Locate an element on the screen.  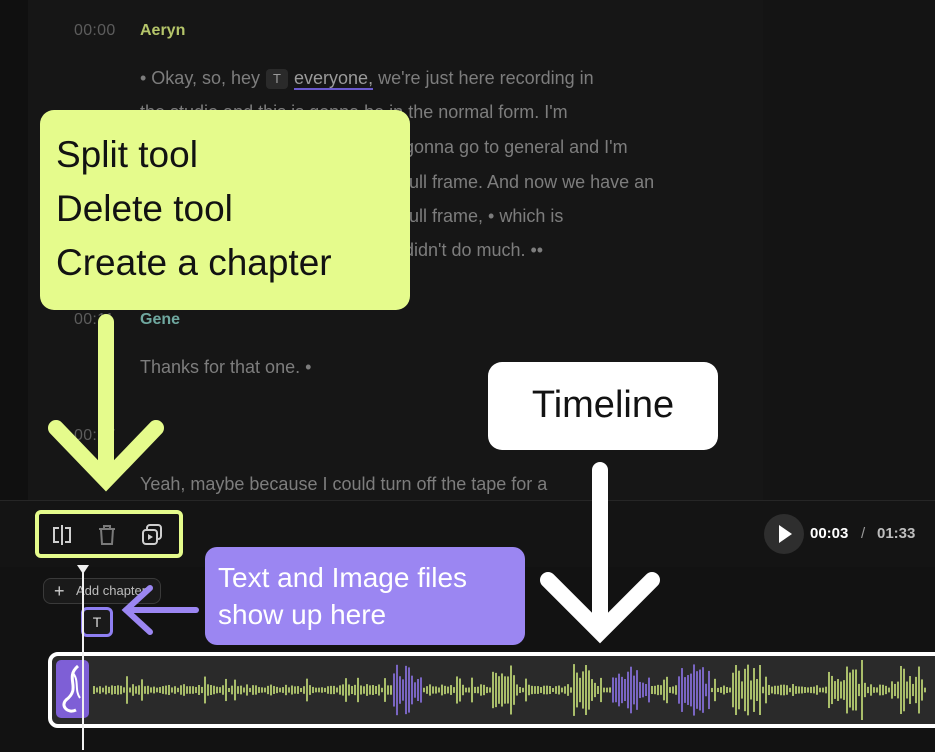
callout-line: show up here is located at coordinates (302, 614).